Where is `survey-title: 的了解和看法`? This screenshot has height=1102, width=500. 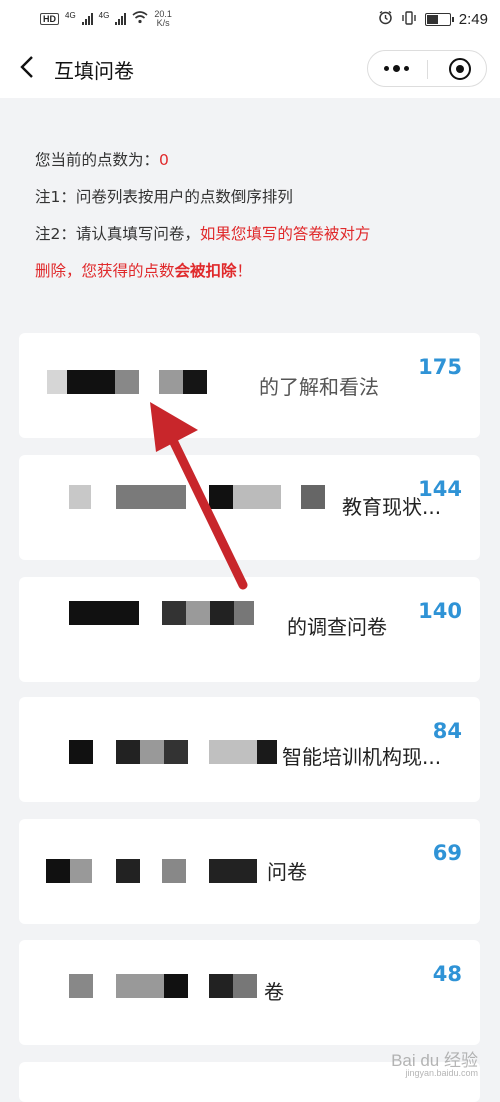
survey-title: 的了解和看法 is located at coordinates (319, 387).